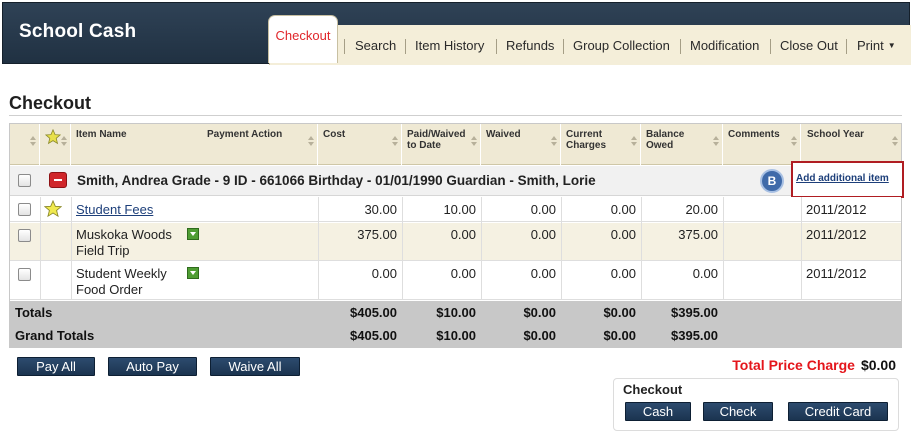 This screenshot has height=434, width=912. What do you see at coordinates (842, 178) in the screenshot?
I see `add-additional-item-link: Add additional item` at bounding box center [842, 178].